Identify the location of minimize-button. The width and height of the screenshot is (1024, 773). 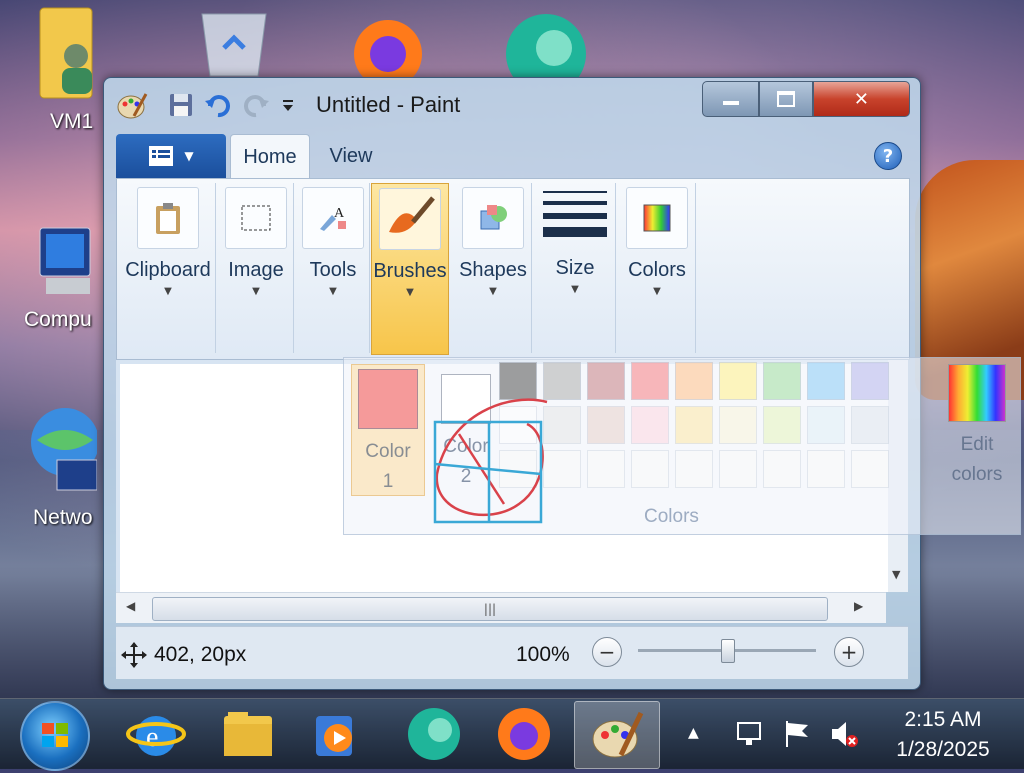
(731, 99).